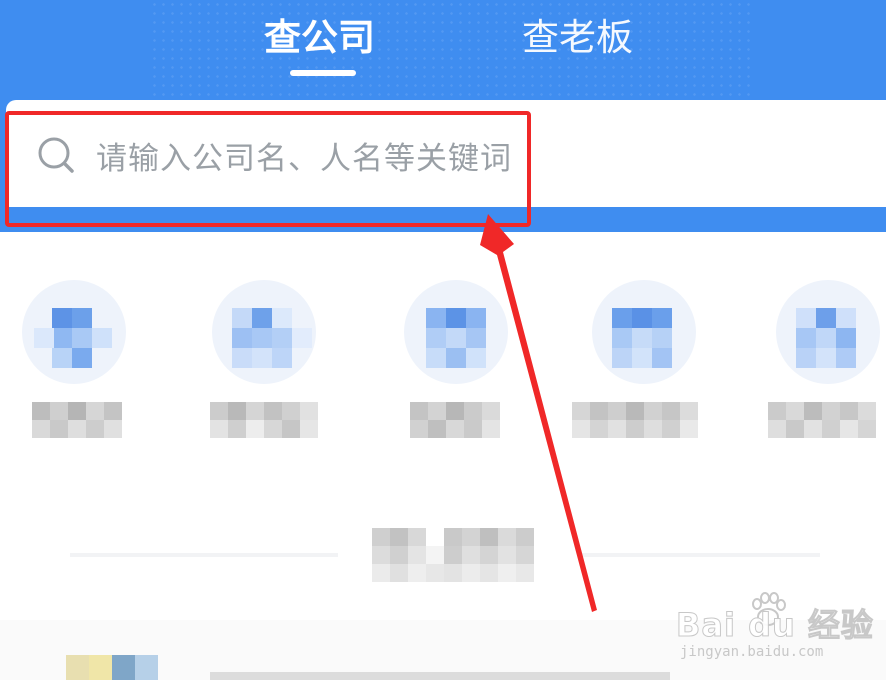 This screenshot has width=886, height=680. I want to click on section-divider-left, so click(204, 555).